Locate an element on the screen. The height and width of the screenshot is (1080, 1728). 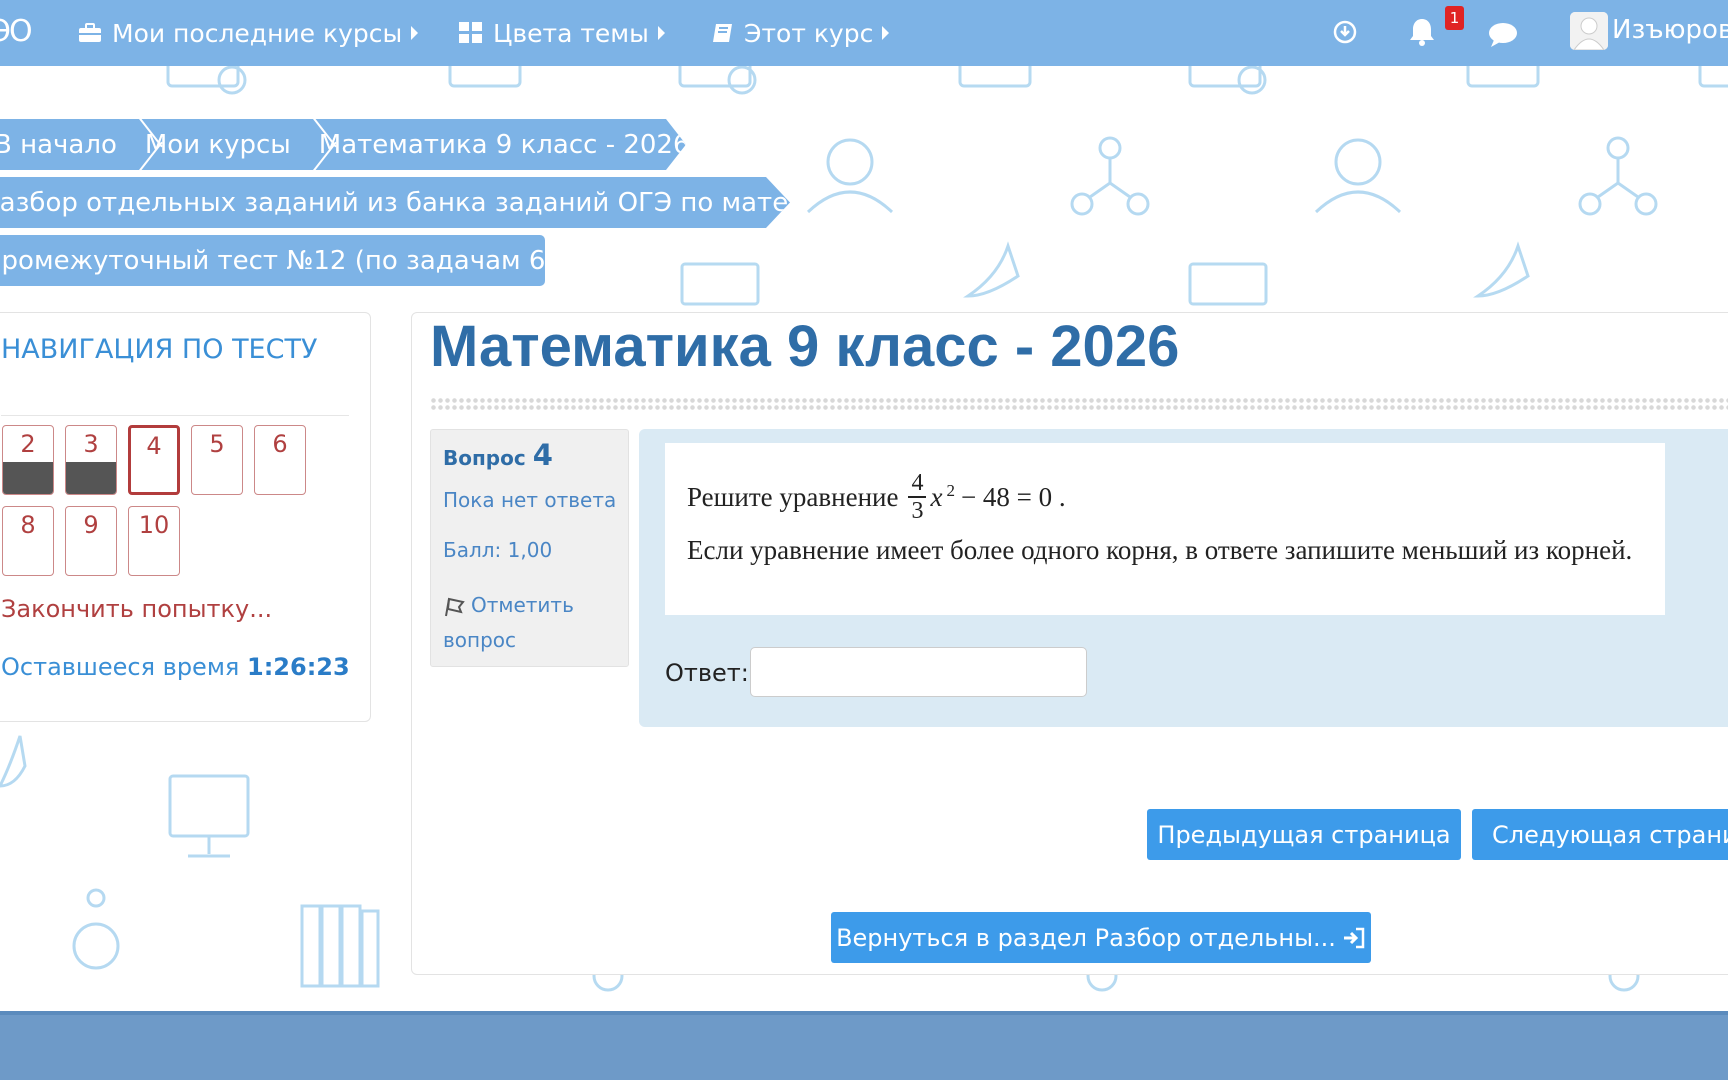
quiz-nav-button: 4 is located at coordinates (154, 460).